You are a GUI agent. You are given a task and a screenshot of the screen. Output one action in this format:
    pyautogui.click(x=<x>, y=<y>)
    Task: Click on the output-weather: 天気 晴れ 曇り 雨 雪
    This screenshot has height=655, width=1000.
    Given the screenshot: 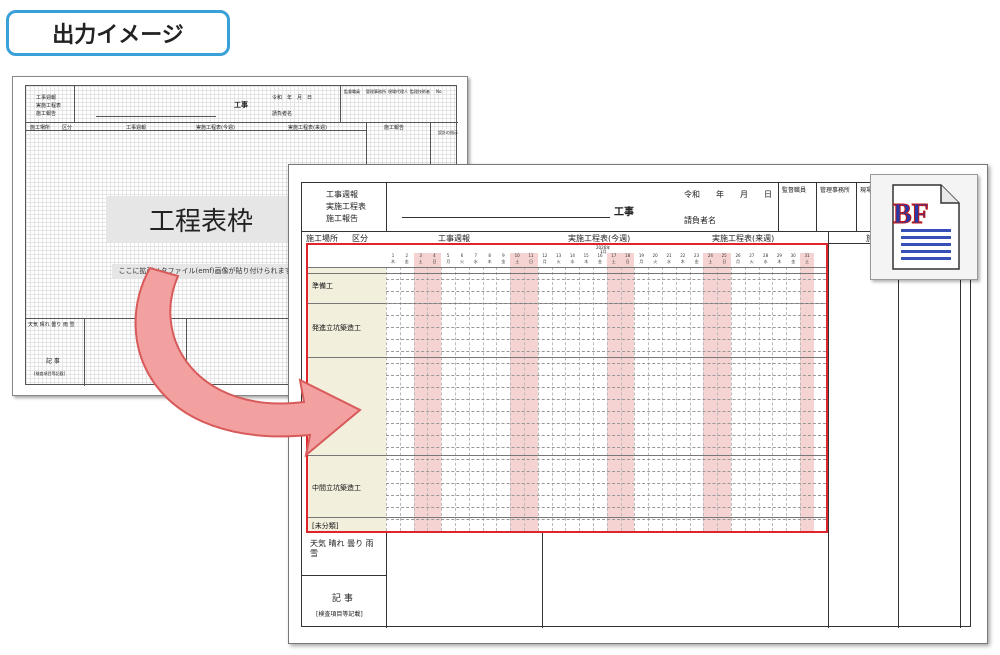 What is the action you would take?
    pyautogui.click(x=345, y=549)
    